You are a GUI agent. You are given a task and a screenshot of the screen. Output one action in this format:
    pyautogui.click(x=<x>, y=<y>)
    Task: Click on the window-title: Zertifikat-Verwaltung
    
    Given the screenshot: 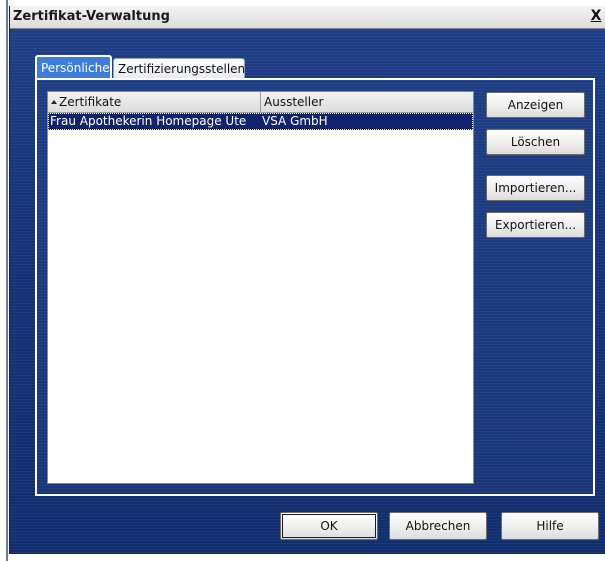 What is the action you would take?
    pyautogui.click(x=91, y=16)
    